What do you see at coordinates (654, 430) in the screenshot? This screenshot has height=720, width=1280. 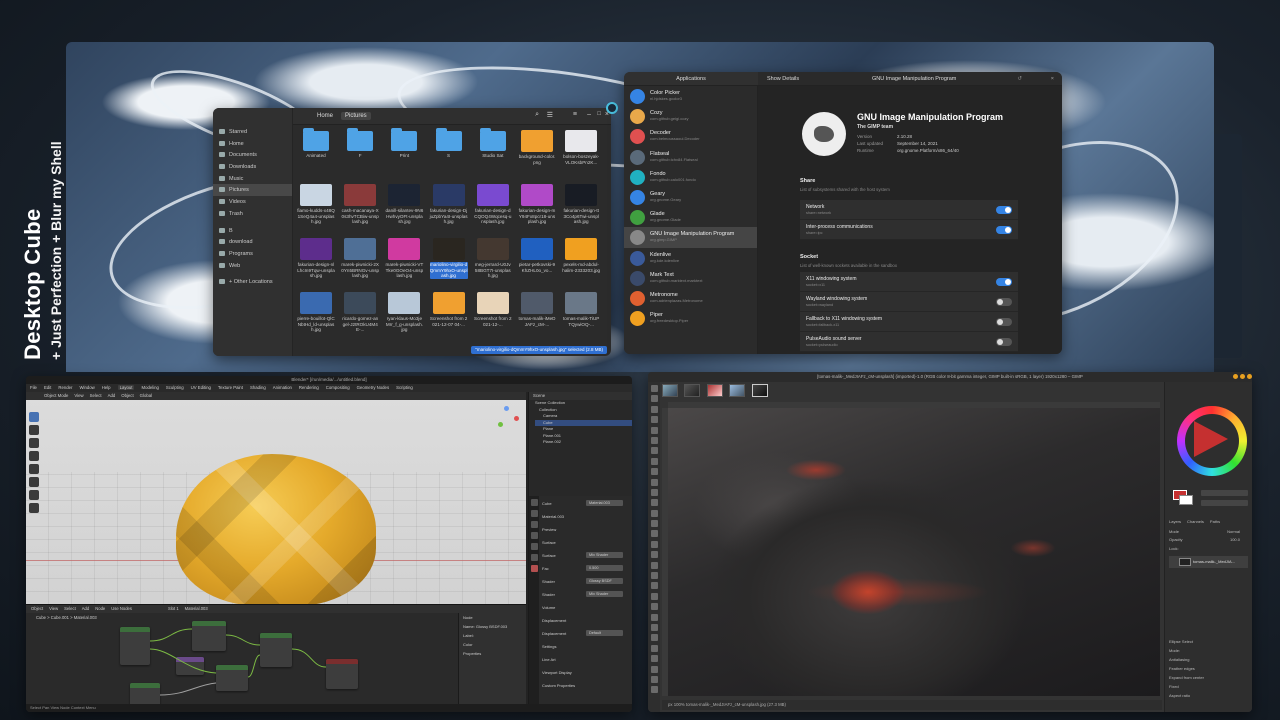 I see `free-select-icon` at bounding box center [654, 430].